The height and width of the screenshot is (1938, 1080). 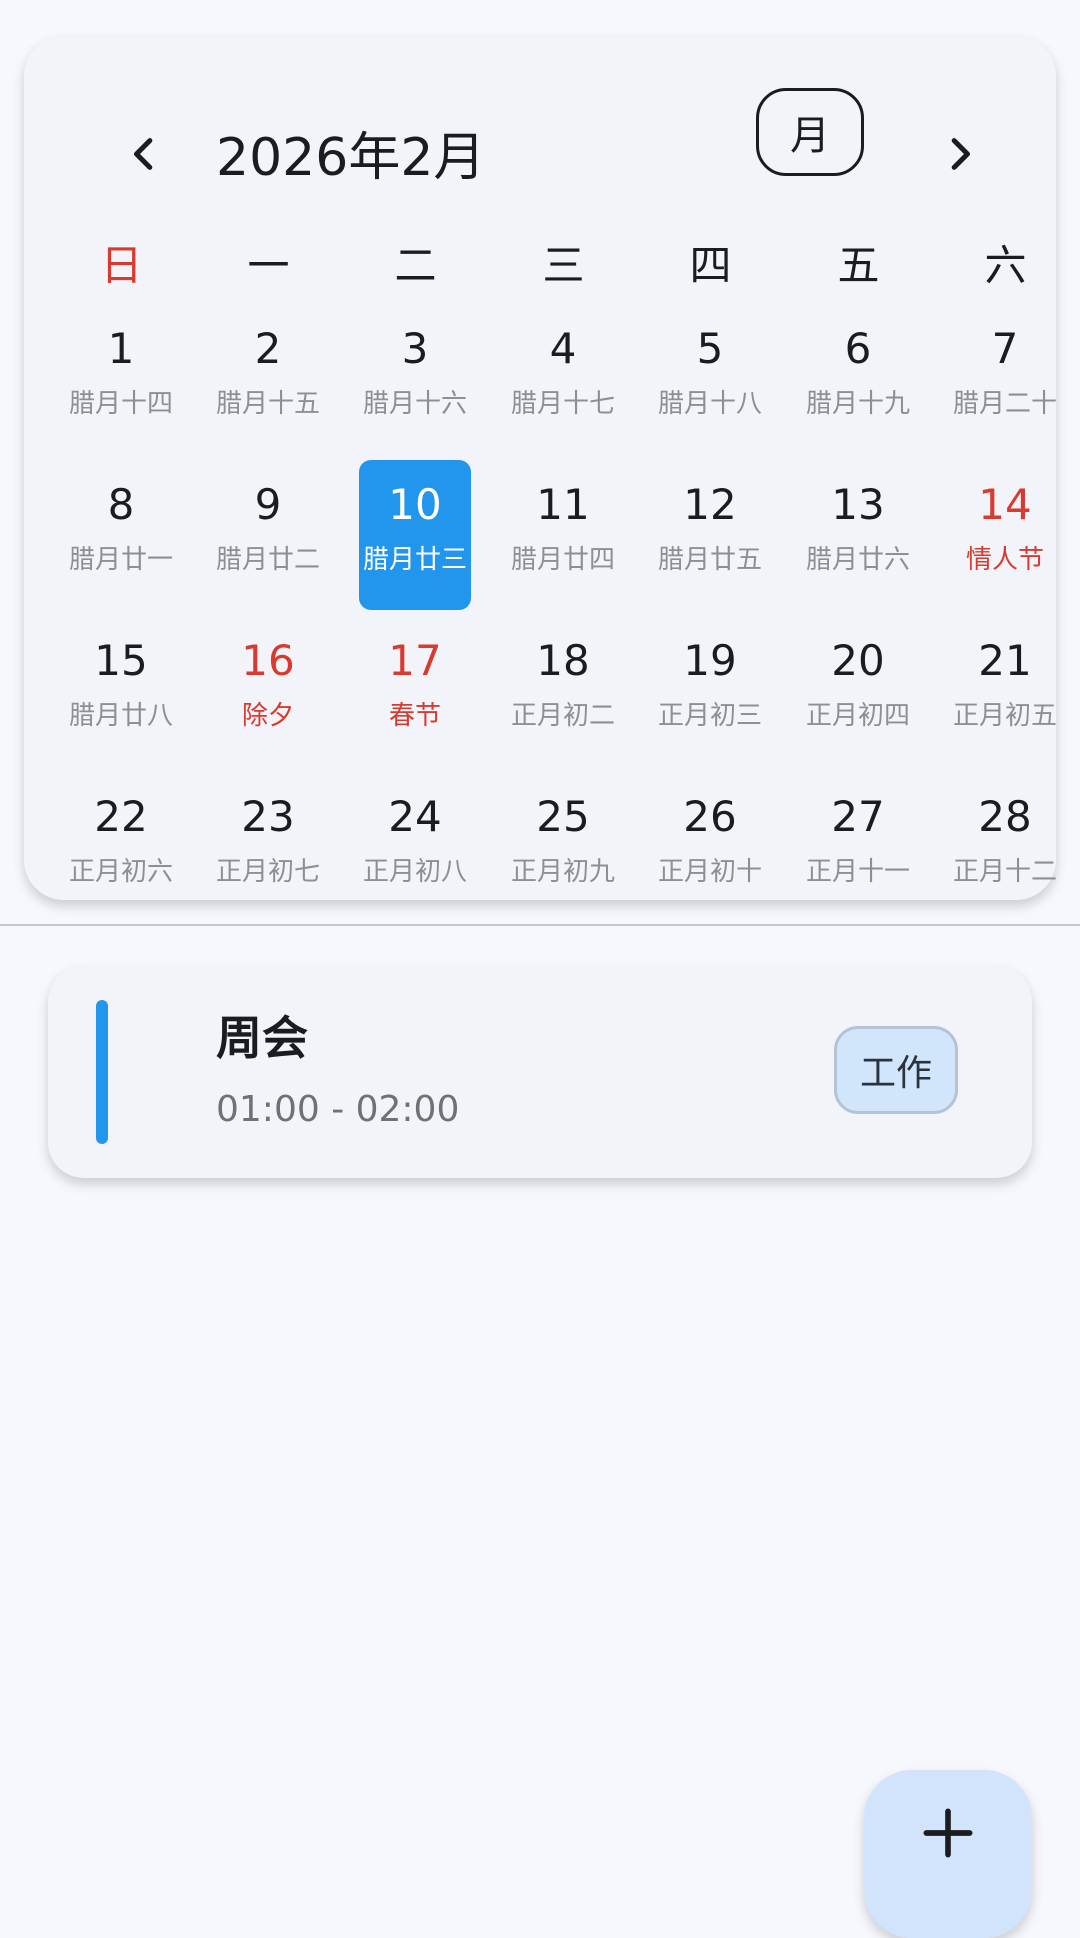 I want to click on day-number: 25, so click(x=563, y=816).